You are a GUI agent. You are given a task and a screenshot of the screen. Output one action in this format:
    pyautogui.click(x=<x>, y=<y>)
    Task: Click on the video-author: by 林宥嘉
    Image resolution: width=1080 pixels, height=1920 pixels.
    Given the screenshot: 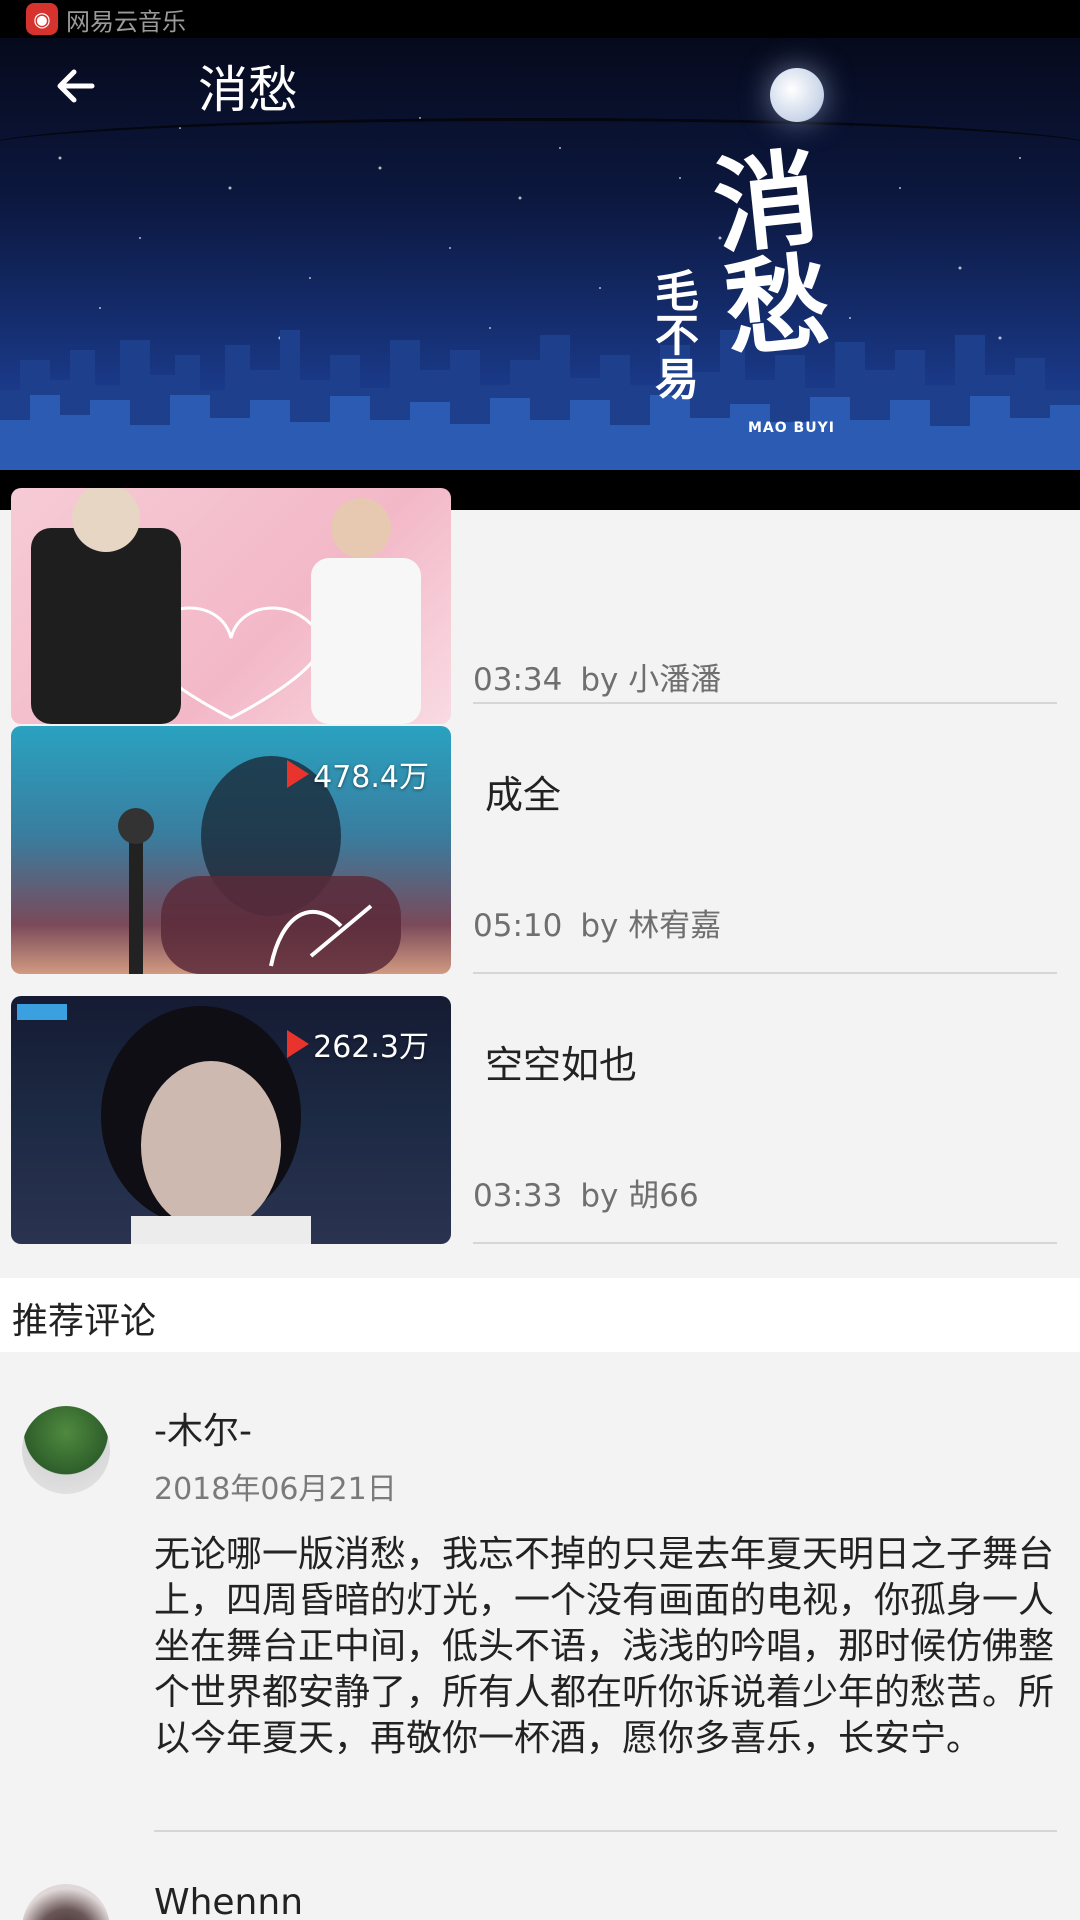 What is the action you would take?
    pyautogui.click(x=651, y=926)
    